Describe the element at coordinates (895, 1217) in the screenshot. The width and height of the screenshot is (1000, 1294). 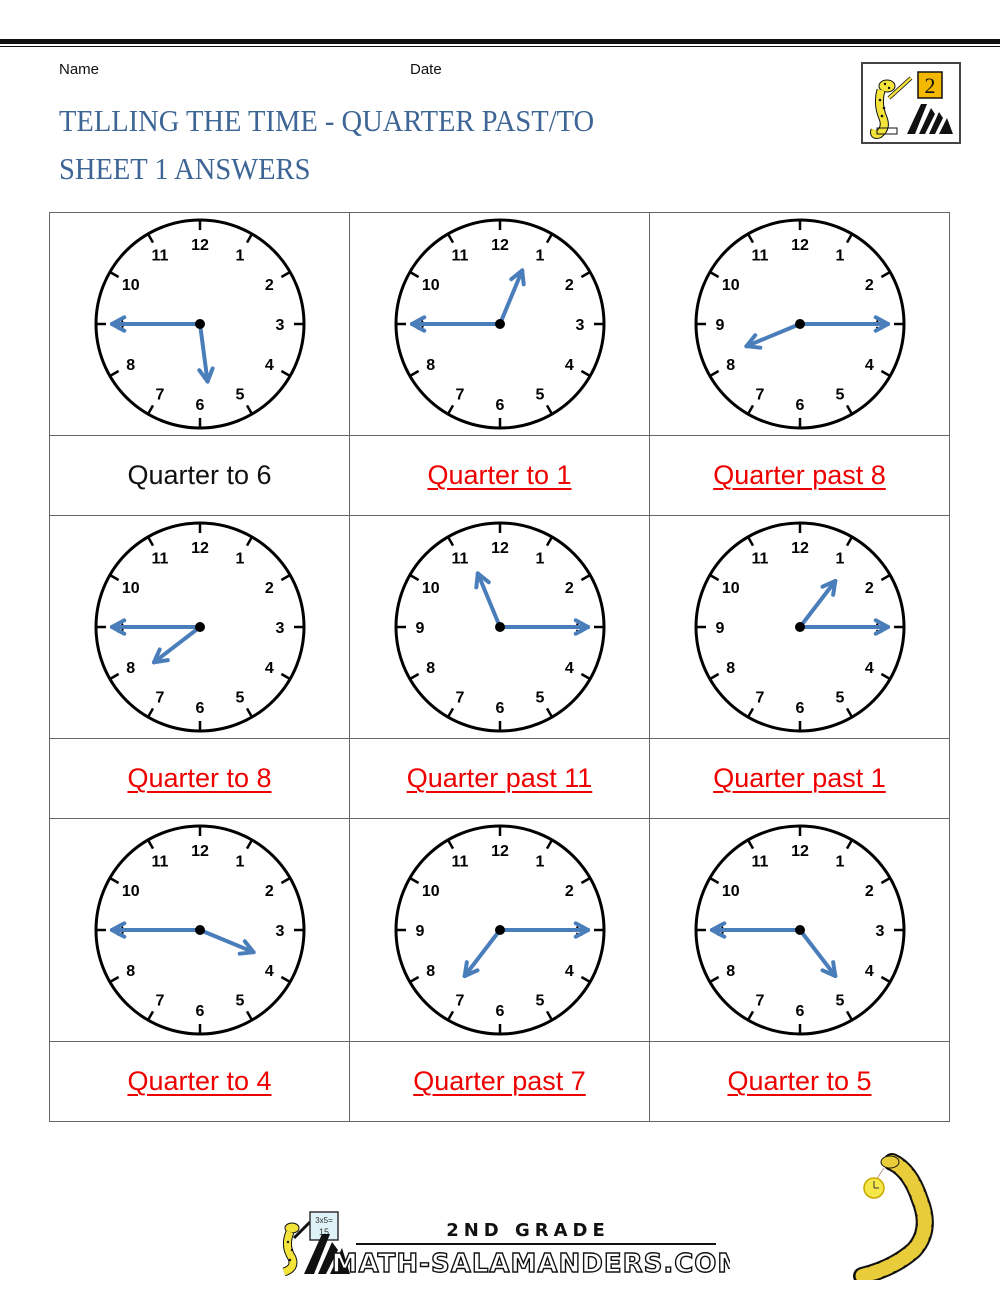
I see `salamander-mascot` at that location.